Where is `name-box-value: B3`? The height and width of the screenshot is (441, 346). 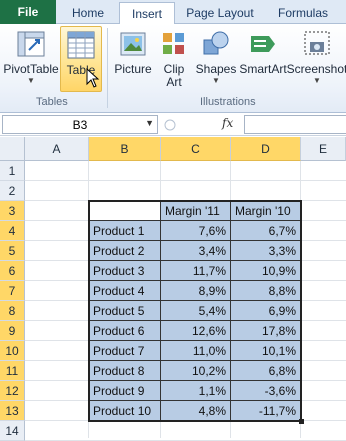
name-box-value: B3 is located at coordinates (80, 124).